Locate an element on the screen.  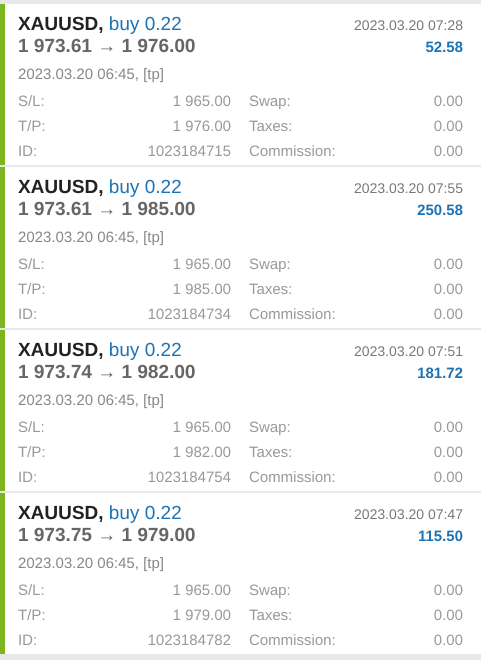
profit-value: 181.72 is located at coordinates (440, 373).